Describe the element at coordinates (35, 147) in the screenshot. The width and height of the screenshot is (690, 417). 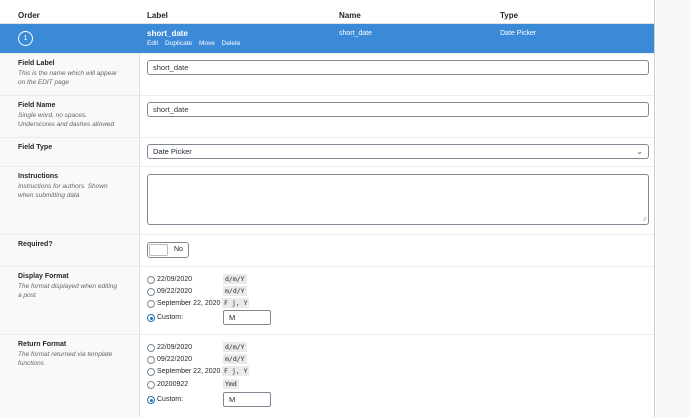
I see `setting-title: Field Type` at that location.